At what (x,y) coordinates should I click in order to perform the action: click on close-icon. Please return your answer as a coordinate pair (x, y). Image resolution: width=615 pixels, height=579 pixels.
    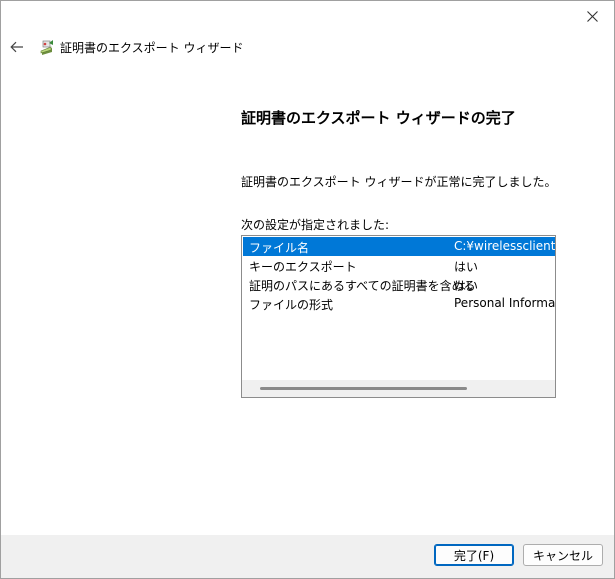
    Looking at the image, I should click on (592, 16).